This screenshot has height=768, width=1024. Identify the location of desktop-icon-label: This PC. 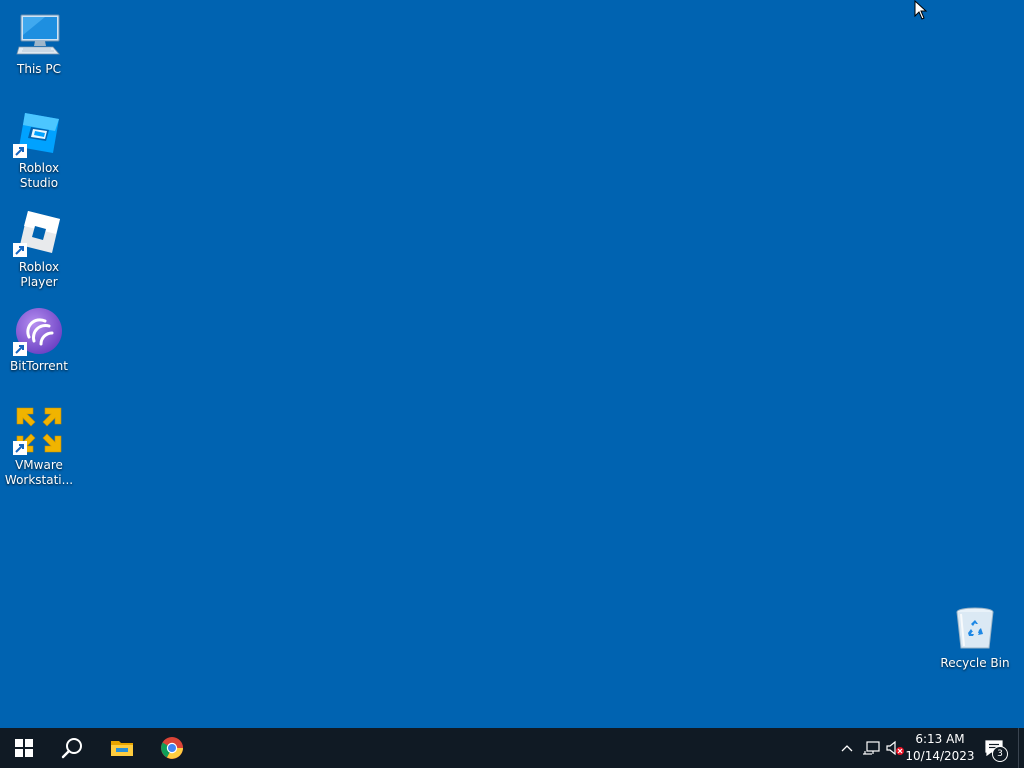
(39, 69).